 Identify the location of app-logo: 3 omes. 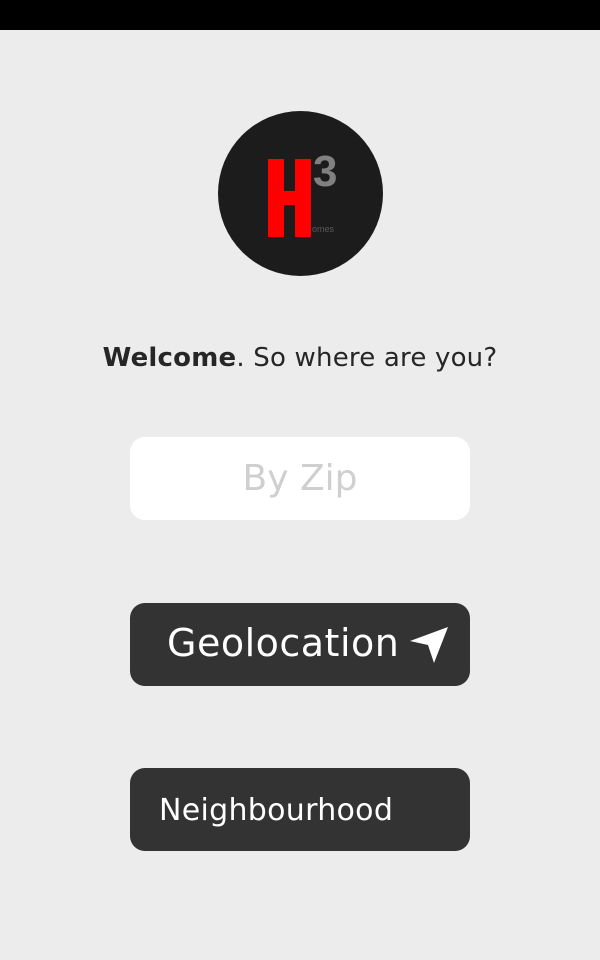
(300, 193).